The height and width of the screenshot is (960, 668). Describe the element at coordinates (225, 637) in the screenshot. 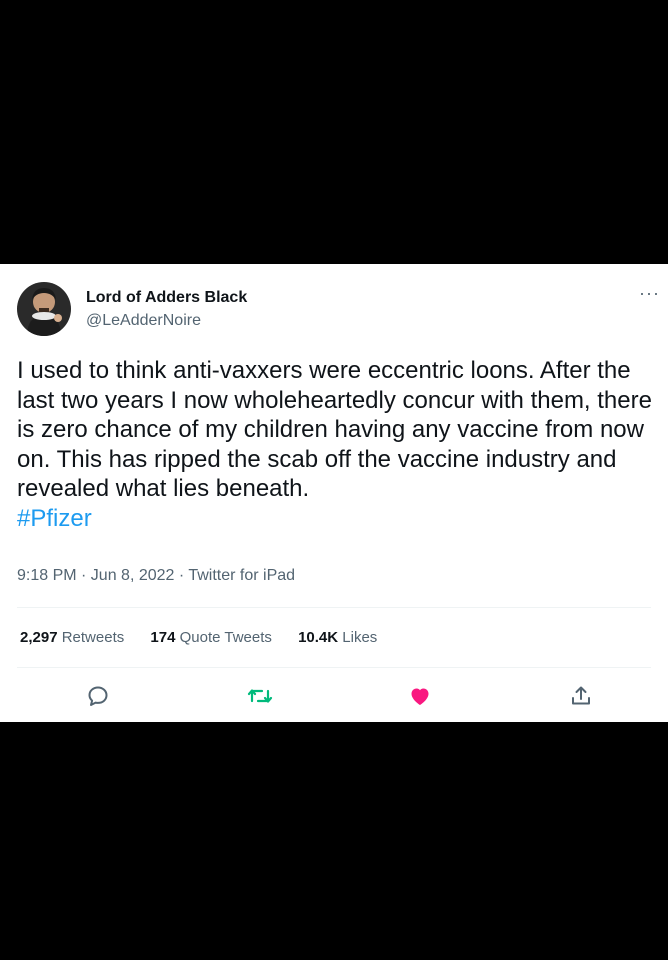

I see `quotes-label: Quote Tweets` at that location.